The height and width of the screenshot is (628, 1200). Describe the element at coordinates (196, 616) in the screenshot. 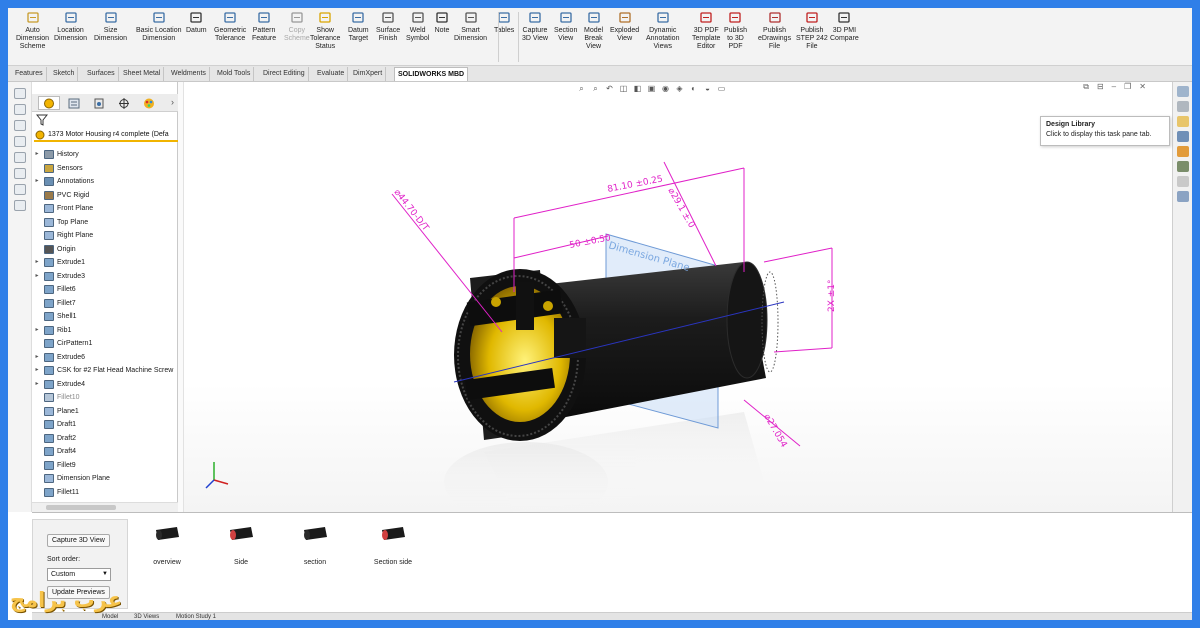

I see `bottom-tab-motion-study-1: Motion Study 1` at that location.